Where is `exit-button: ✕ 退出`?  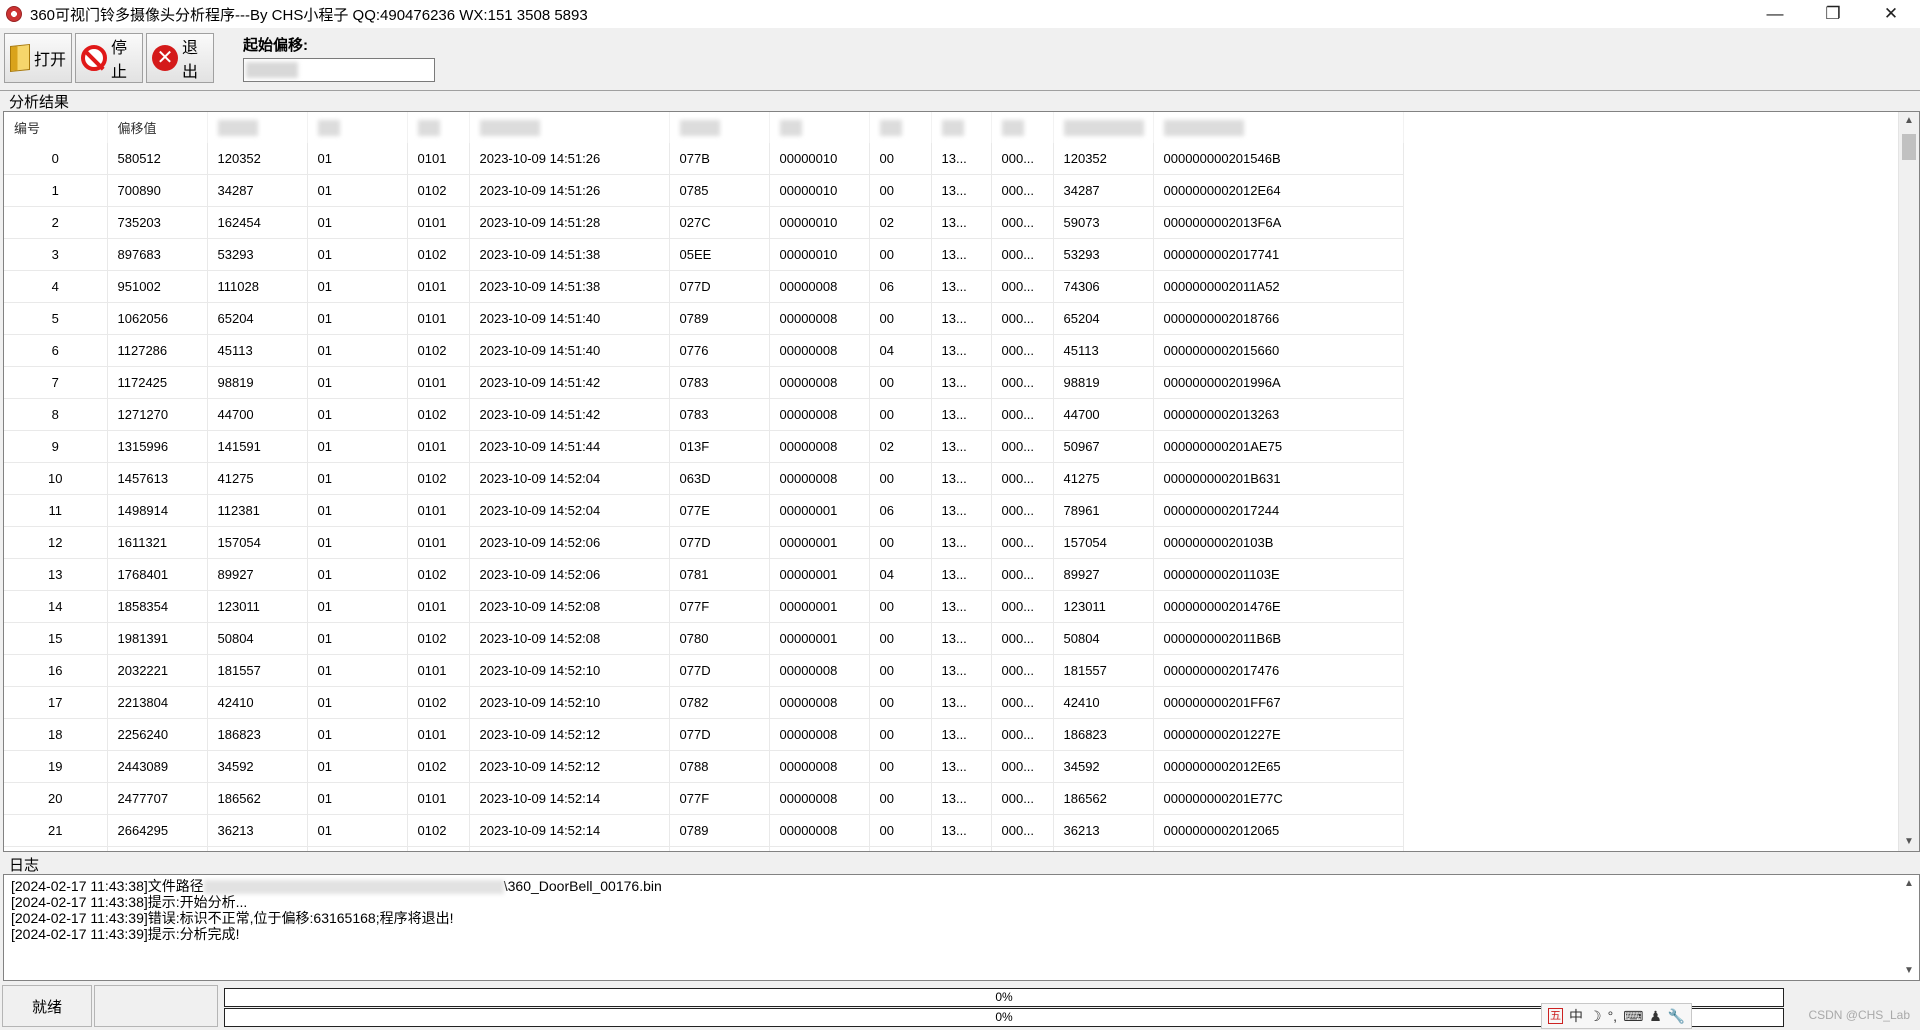
exit-button: ✕ 退出 is located at coordinates (180, 58).